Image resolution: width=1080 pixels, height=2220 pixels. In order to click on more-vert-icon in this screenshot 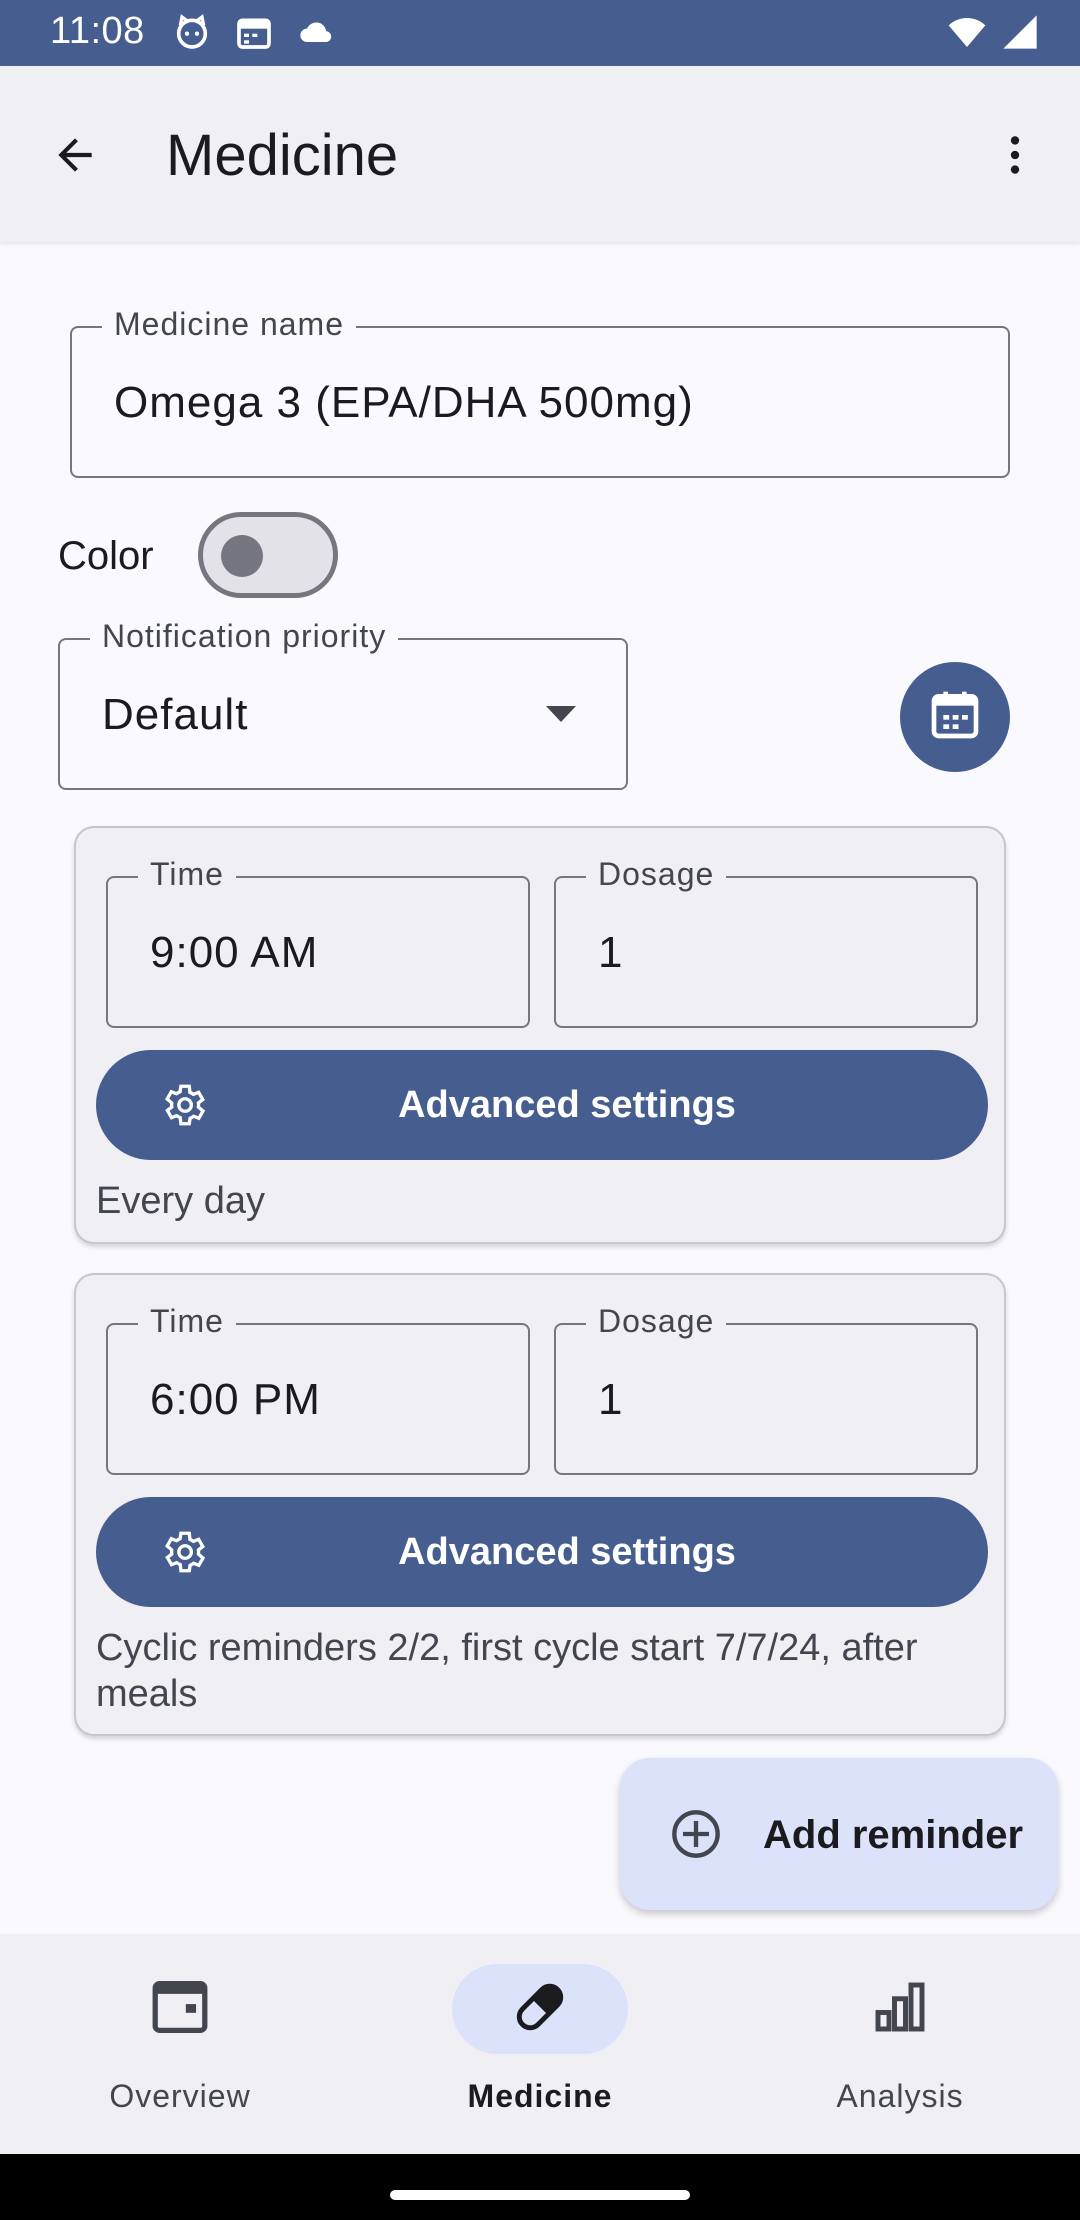, I will do `click(1015, 157)`.